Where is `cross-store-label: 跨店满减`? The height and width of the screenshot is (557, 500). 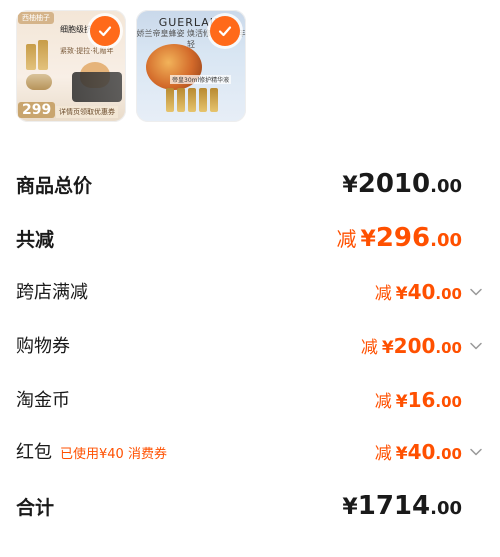
cross-store-label: 跨店满减 is located at coordinates (52, 292).